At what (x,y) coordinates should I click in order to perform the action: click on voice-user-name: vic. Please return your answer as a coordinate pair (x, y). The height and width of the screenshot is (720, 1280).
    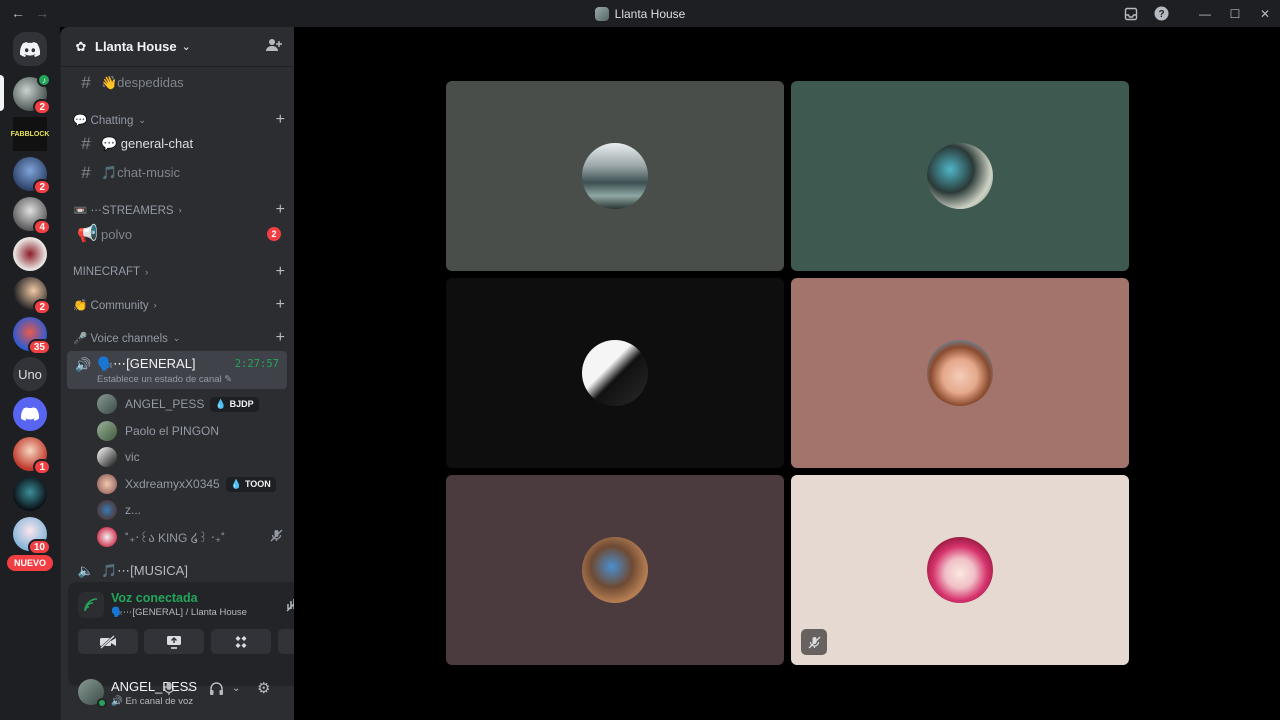
    Looking at the image, I should click on (132, 457).